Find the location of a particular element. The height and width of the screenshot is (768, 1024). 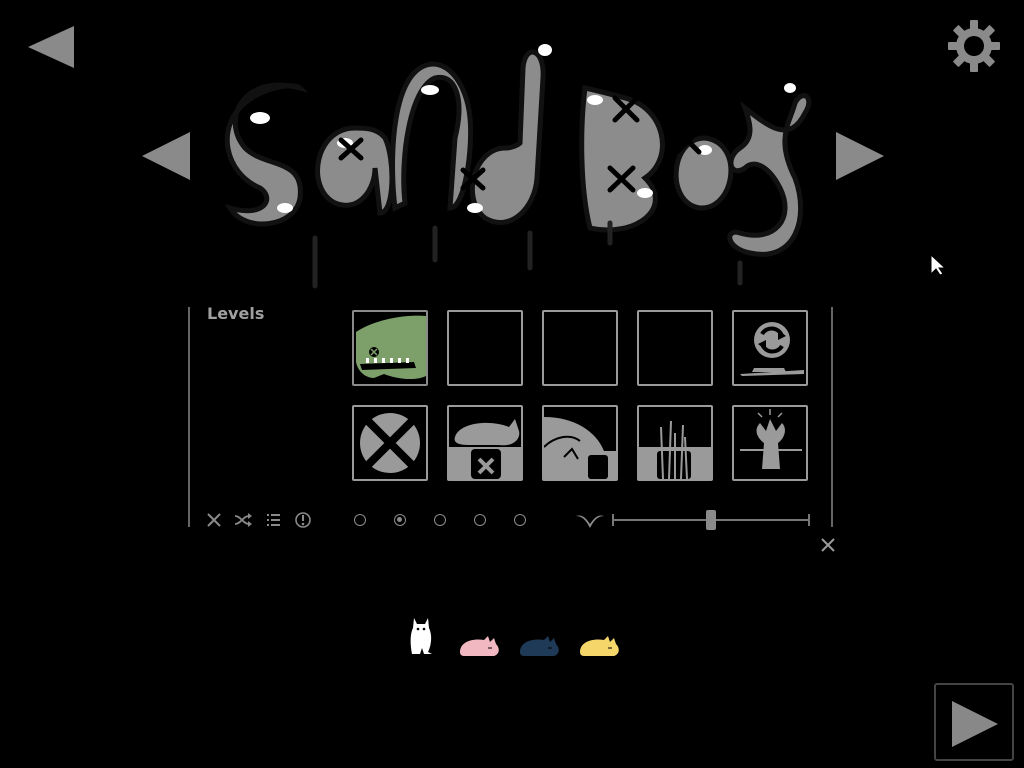

mouse-cursor-icon is located at coordinates (938, 265).